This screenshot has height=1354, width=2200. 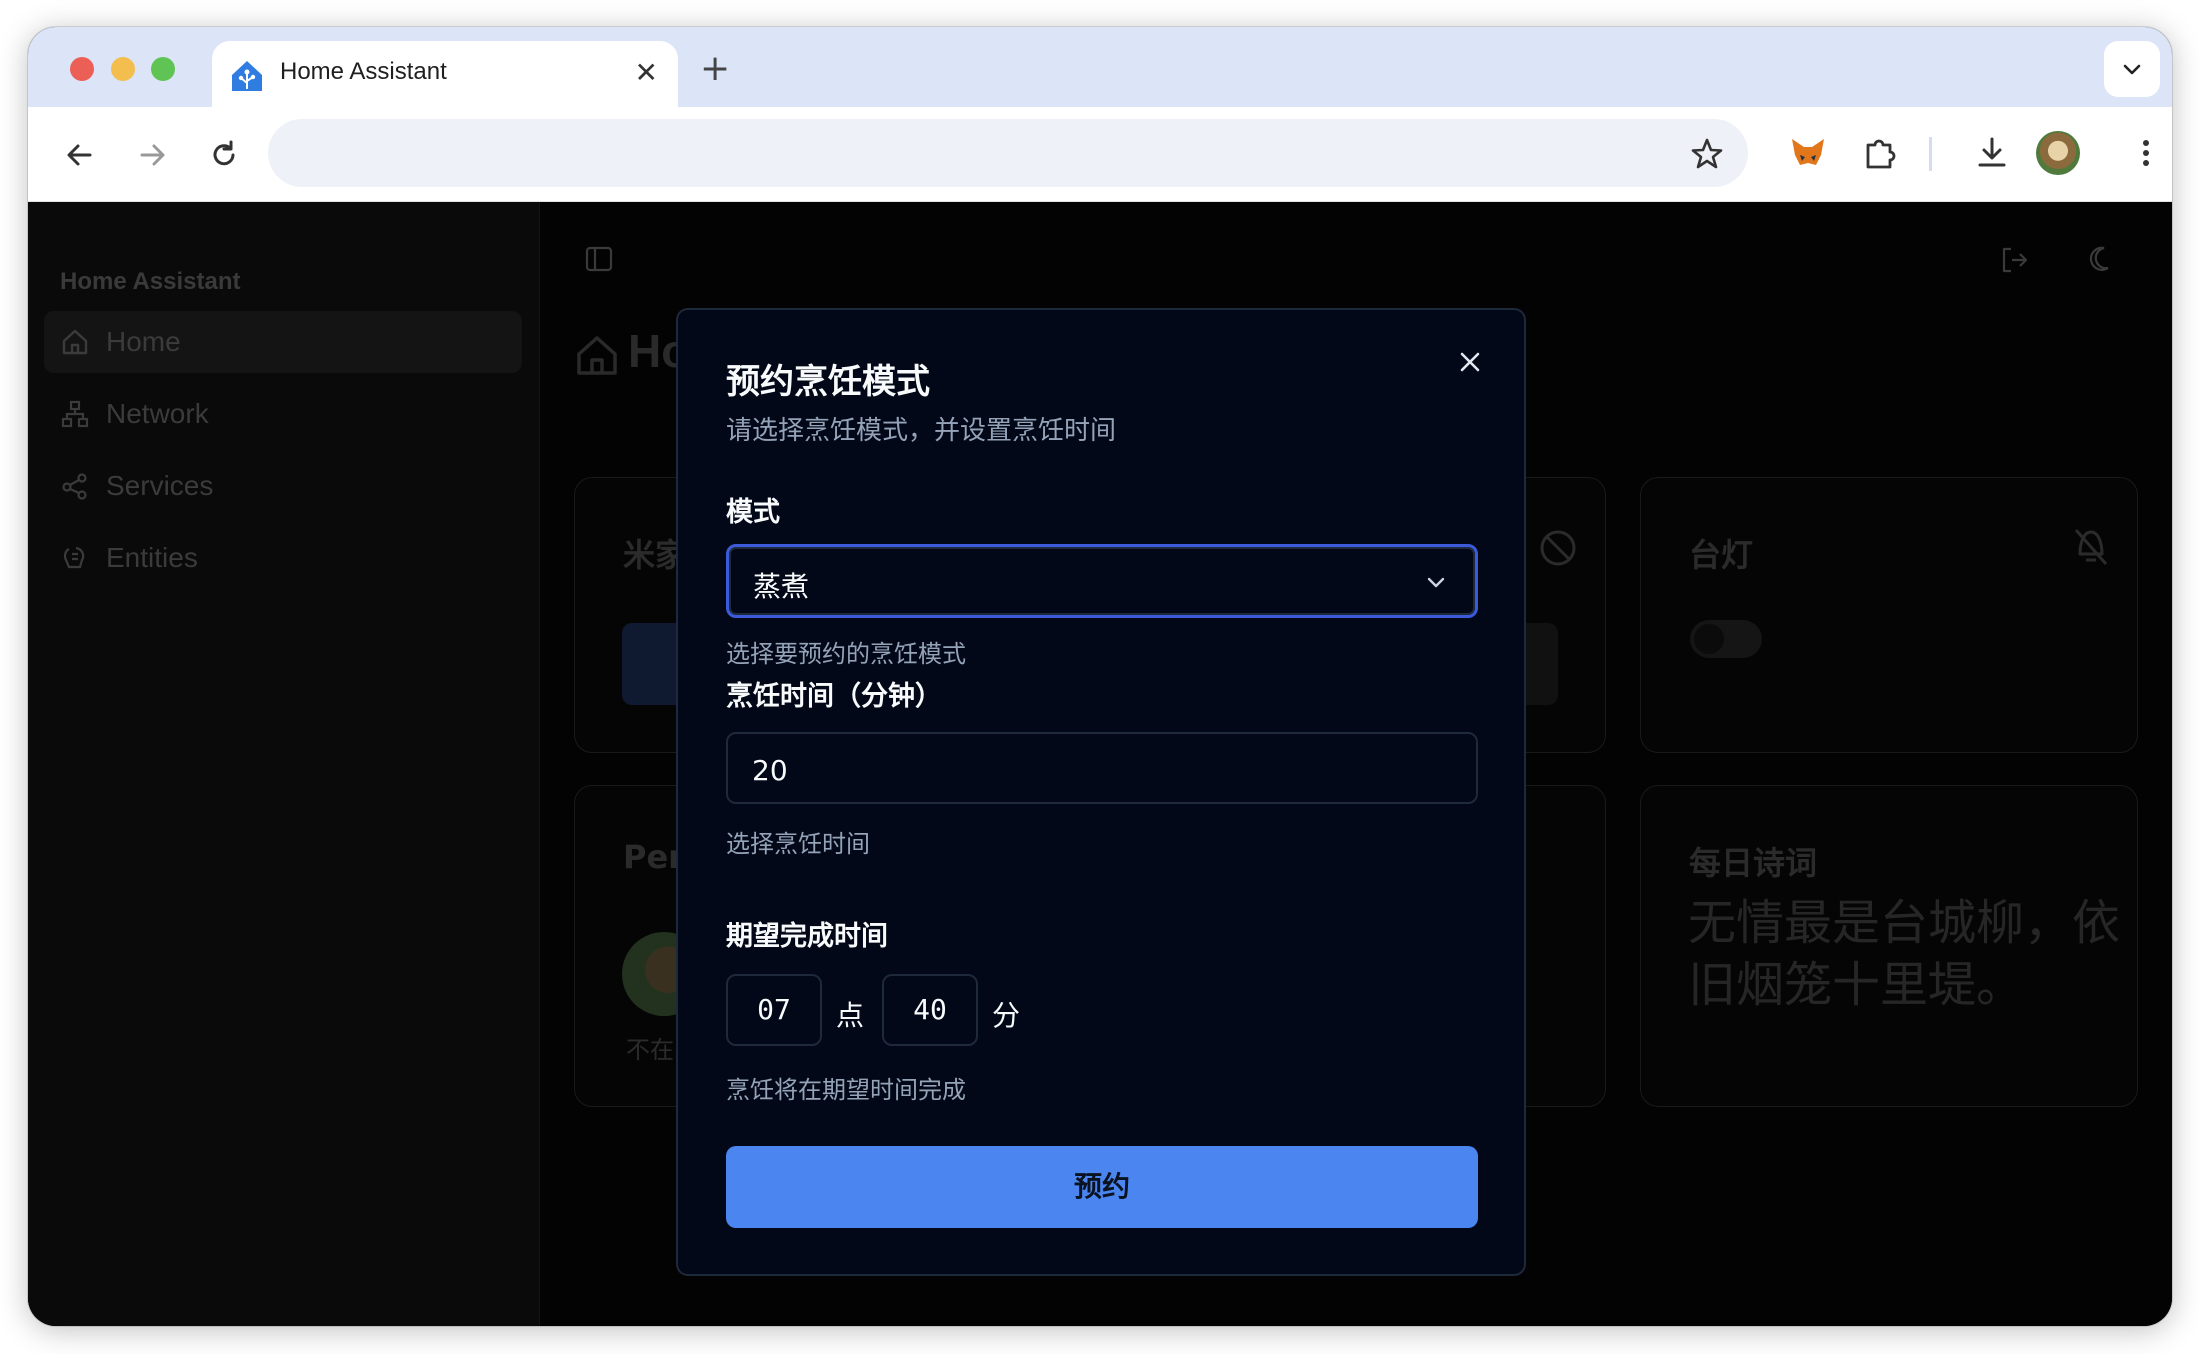 What do you see at coordinates (1102, 1187) in the screenshot?
I see `schedule-submit-button: 预约` at bounding box center [1102, 1187].